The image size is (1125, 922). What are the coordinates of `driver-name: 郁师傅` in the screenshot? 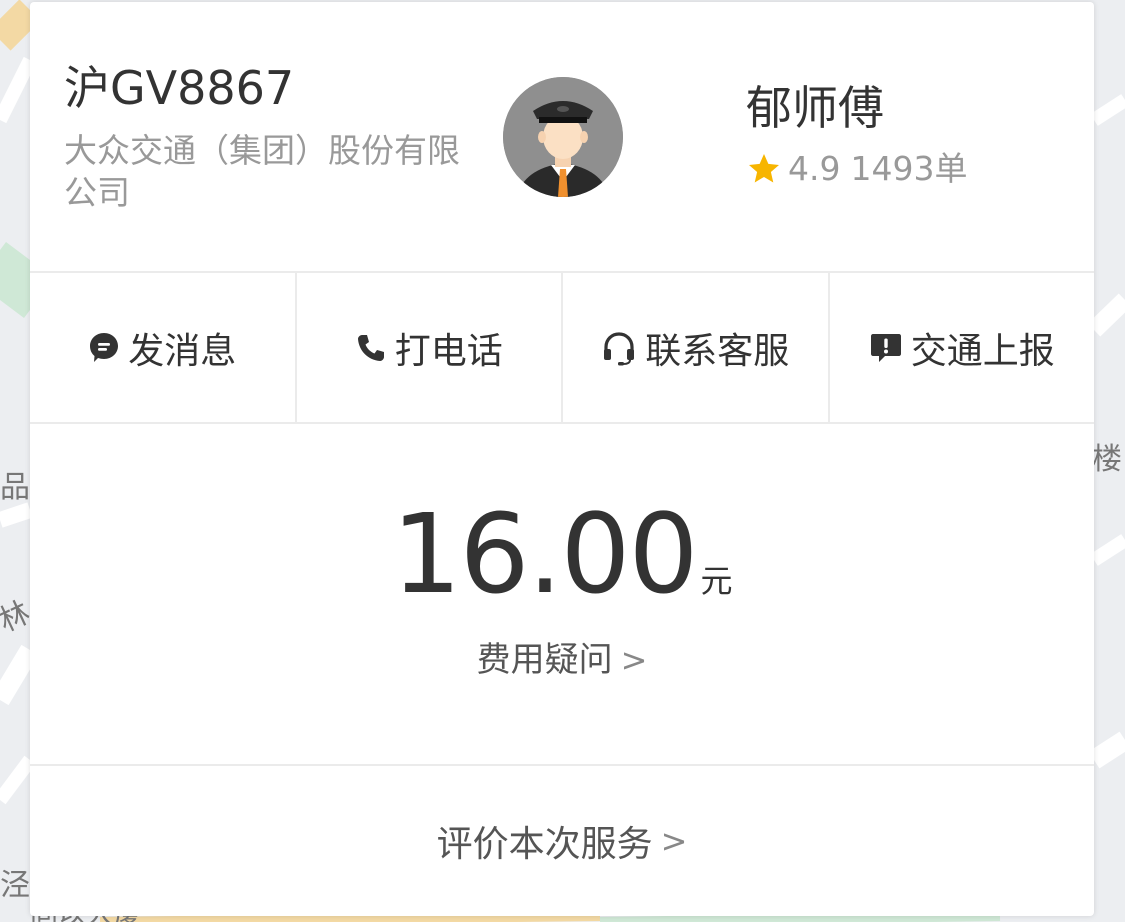 It's located at (815, 108).